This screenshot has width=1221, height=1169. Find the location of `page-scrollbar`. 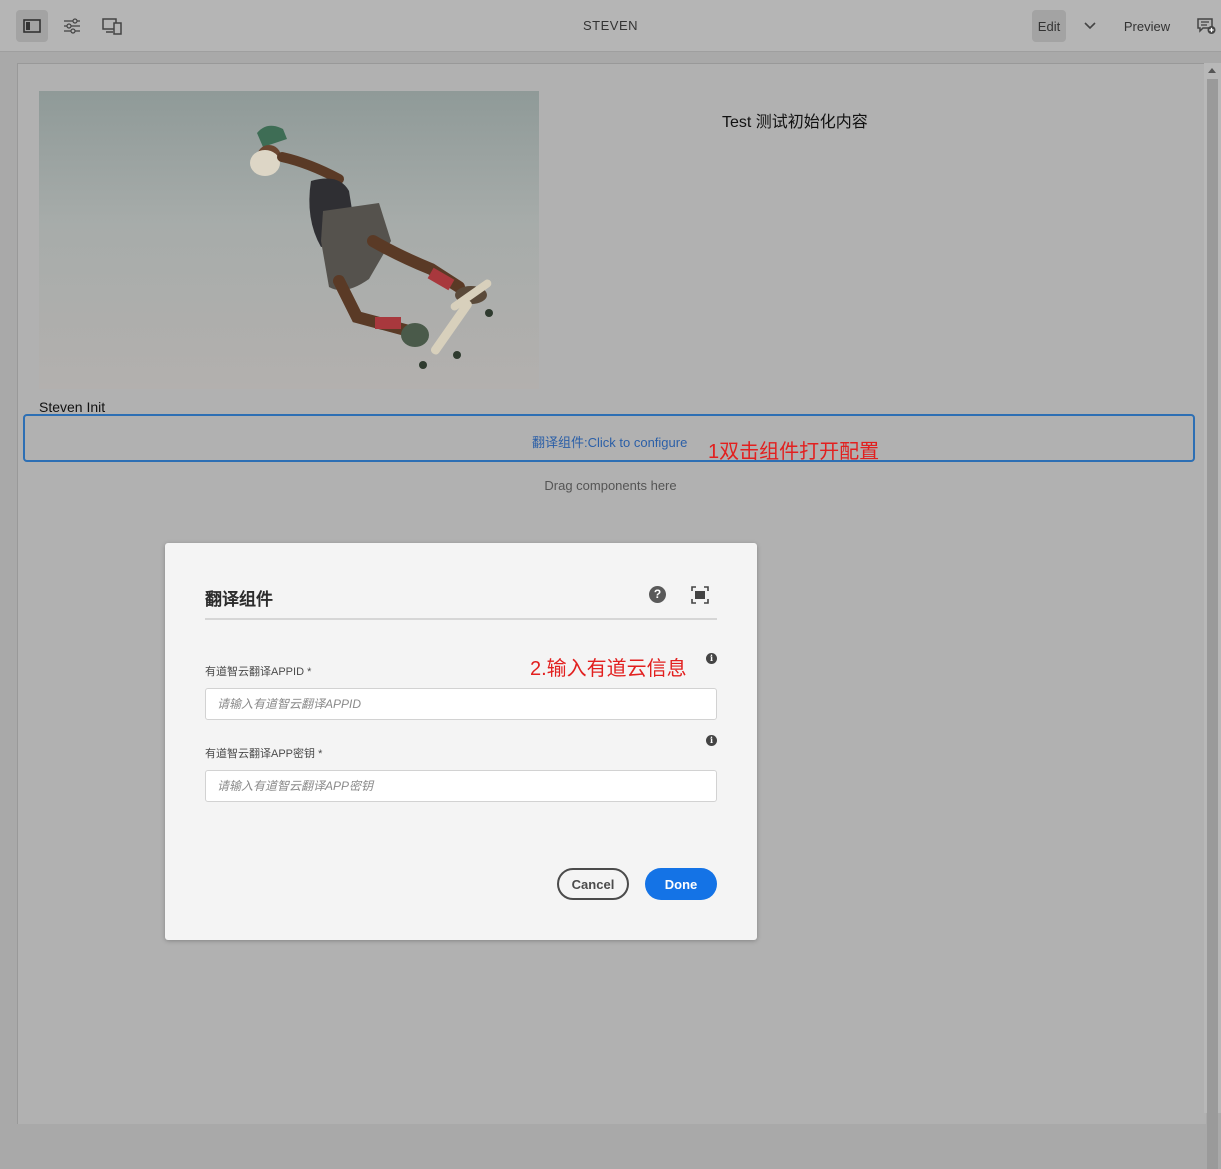

page-scrollbar is located at coordinates (1212, 616).